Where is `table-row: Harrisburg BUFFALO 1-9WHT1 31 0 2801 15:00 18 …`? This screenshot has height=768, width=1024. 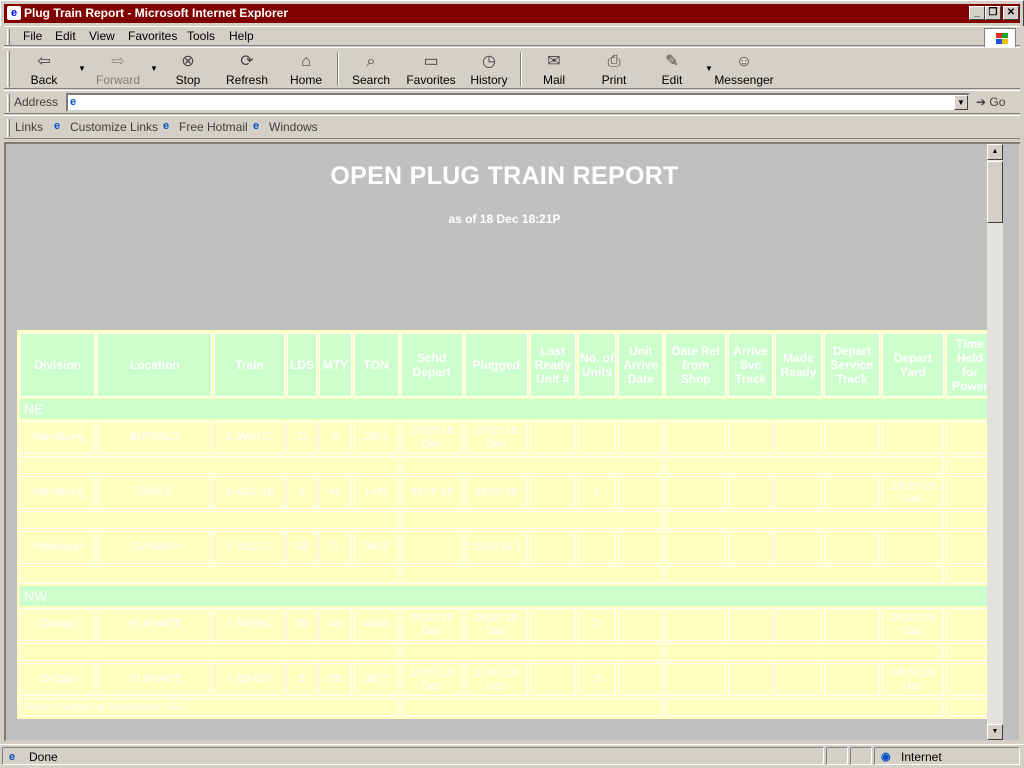
table-row: Harrisburg BUFFALO 1-9WHT1 31 0 2801 15:00 18 … is located at coordinates (507, 437).